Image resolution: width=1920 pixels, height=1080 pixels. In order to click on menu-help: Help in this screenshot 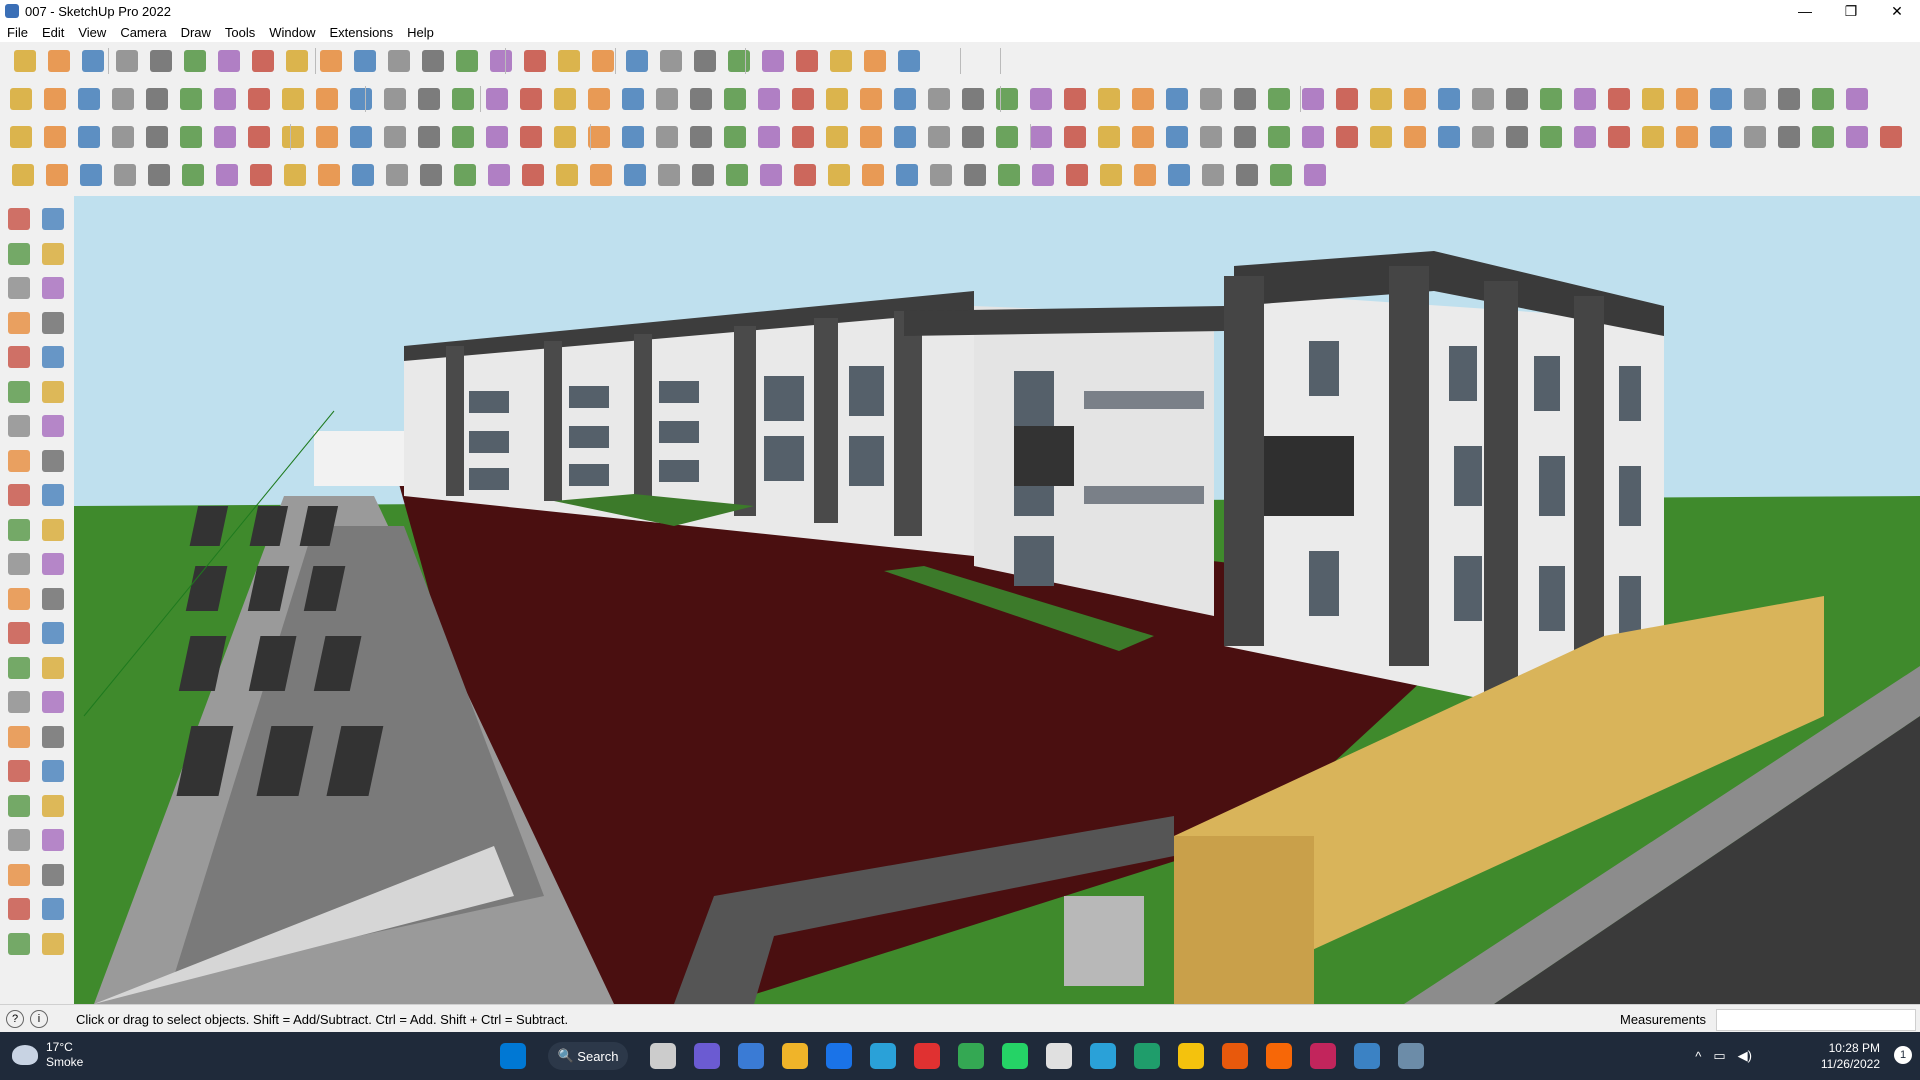, I will do `click(420, 32)`.